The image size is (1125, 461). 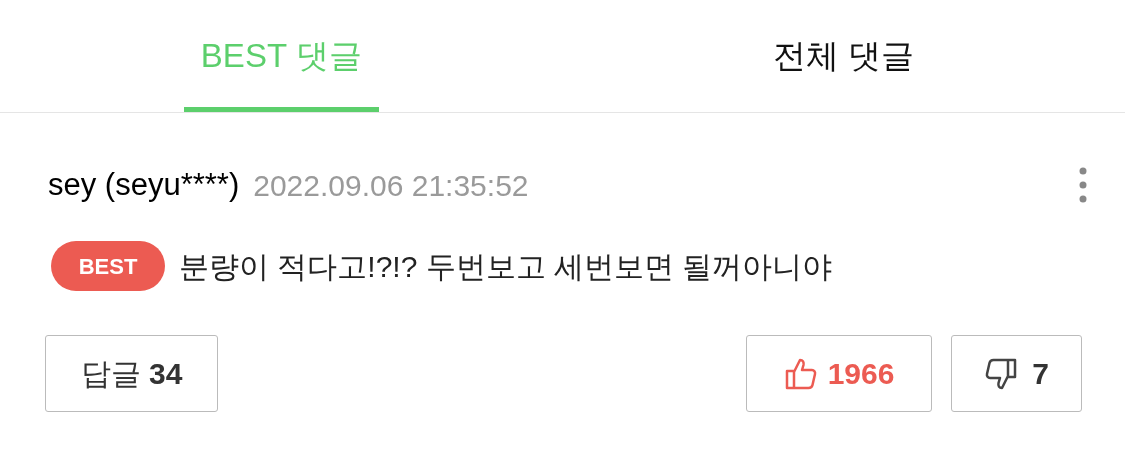 I want to click on dislike-button: 7, so click(x=1016, y=373).